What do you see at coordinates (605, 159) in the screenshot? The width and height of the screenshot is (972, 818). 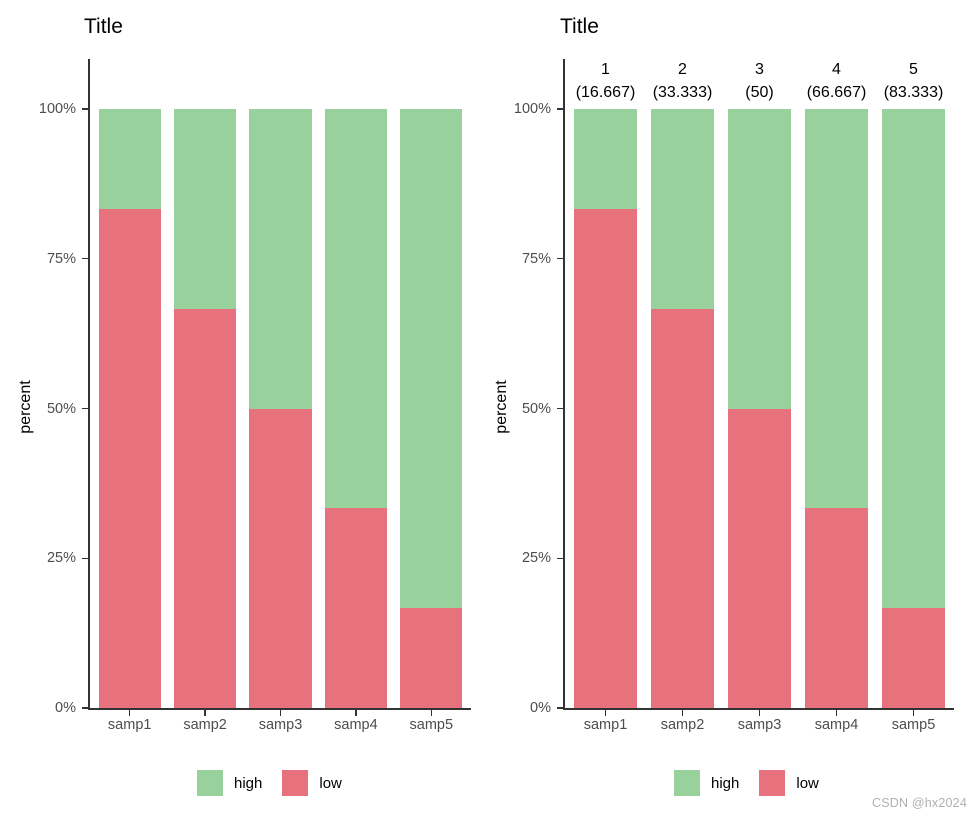 I see `bar-segment-samp1-high` at bounding box center [605, 159].